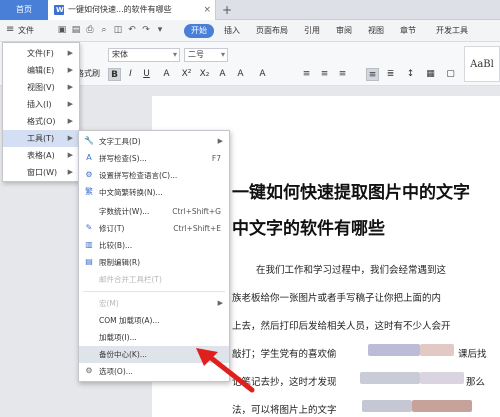 The image size is (500, 417). I want to click on menu-item-label: 编辑(E), so click(41, 70).